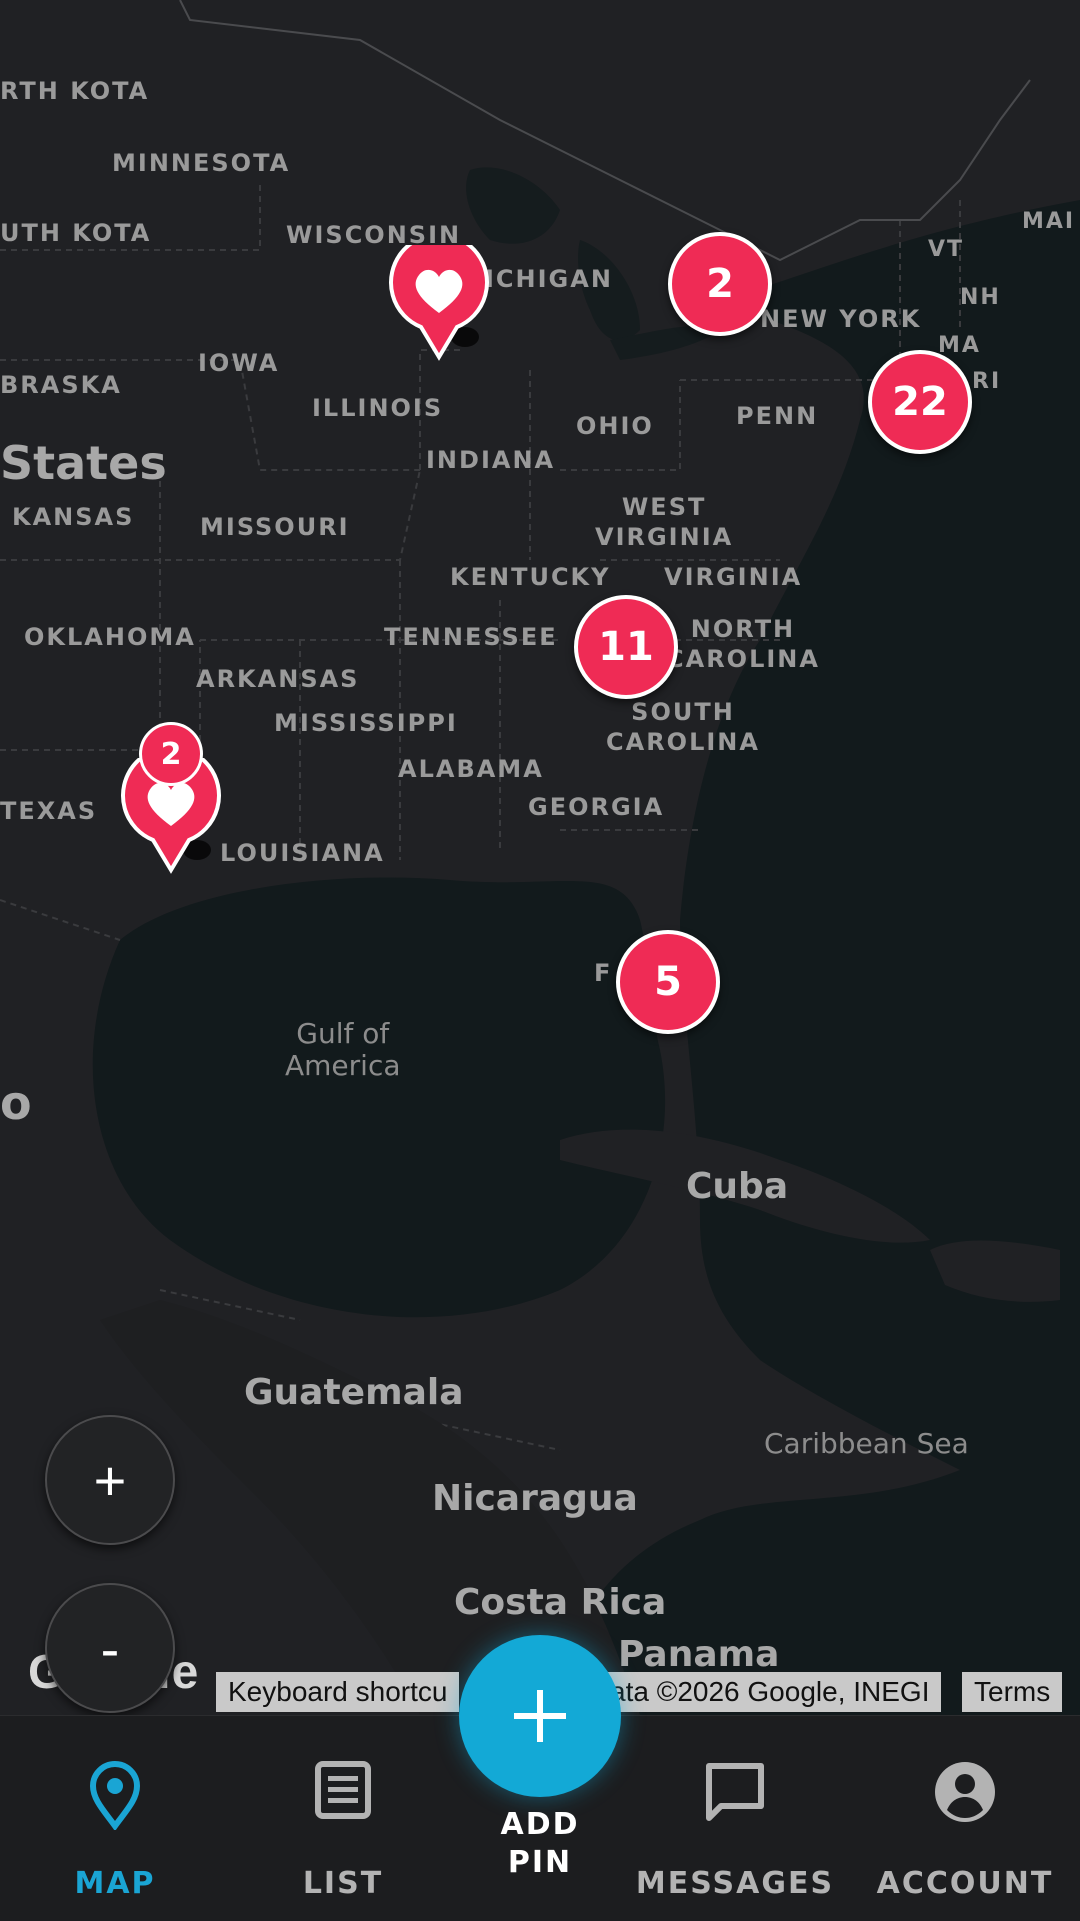 Image resolution: width=1080 pixels, height=1921 pixels. Describe the element at coordinates (965, 1883) in the screenshot. I see `nav-label-account: ACCOUNT` at that location.